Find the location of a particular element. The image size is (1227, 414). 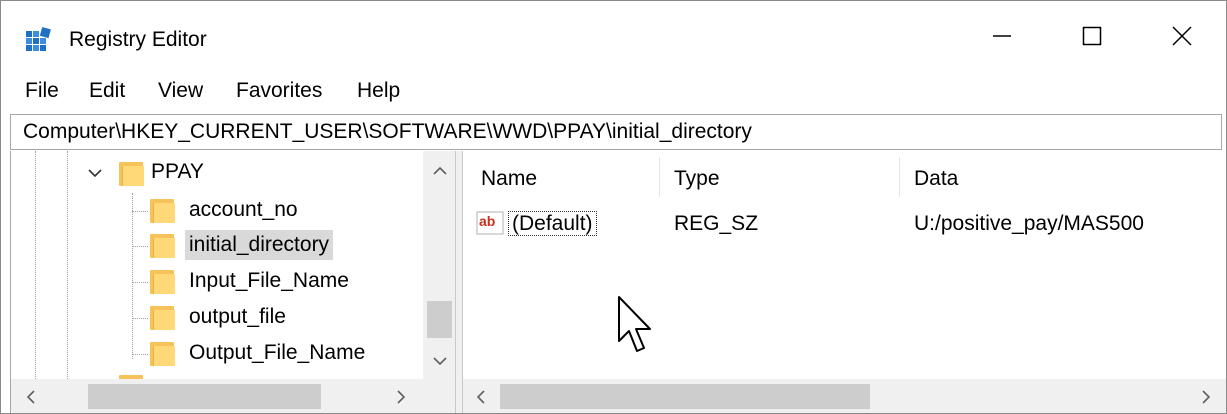

menu-view: View is located at coordinates (180, 91).